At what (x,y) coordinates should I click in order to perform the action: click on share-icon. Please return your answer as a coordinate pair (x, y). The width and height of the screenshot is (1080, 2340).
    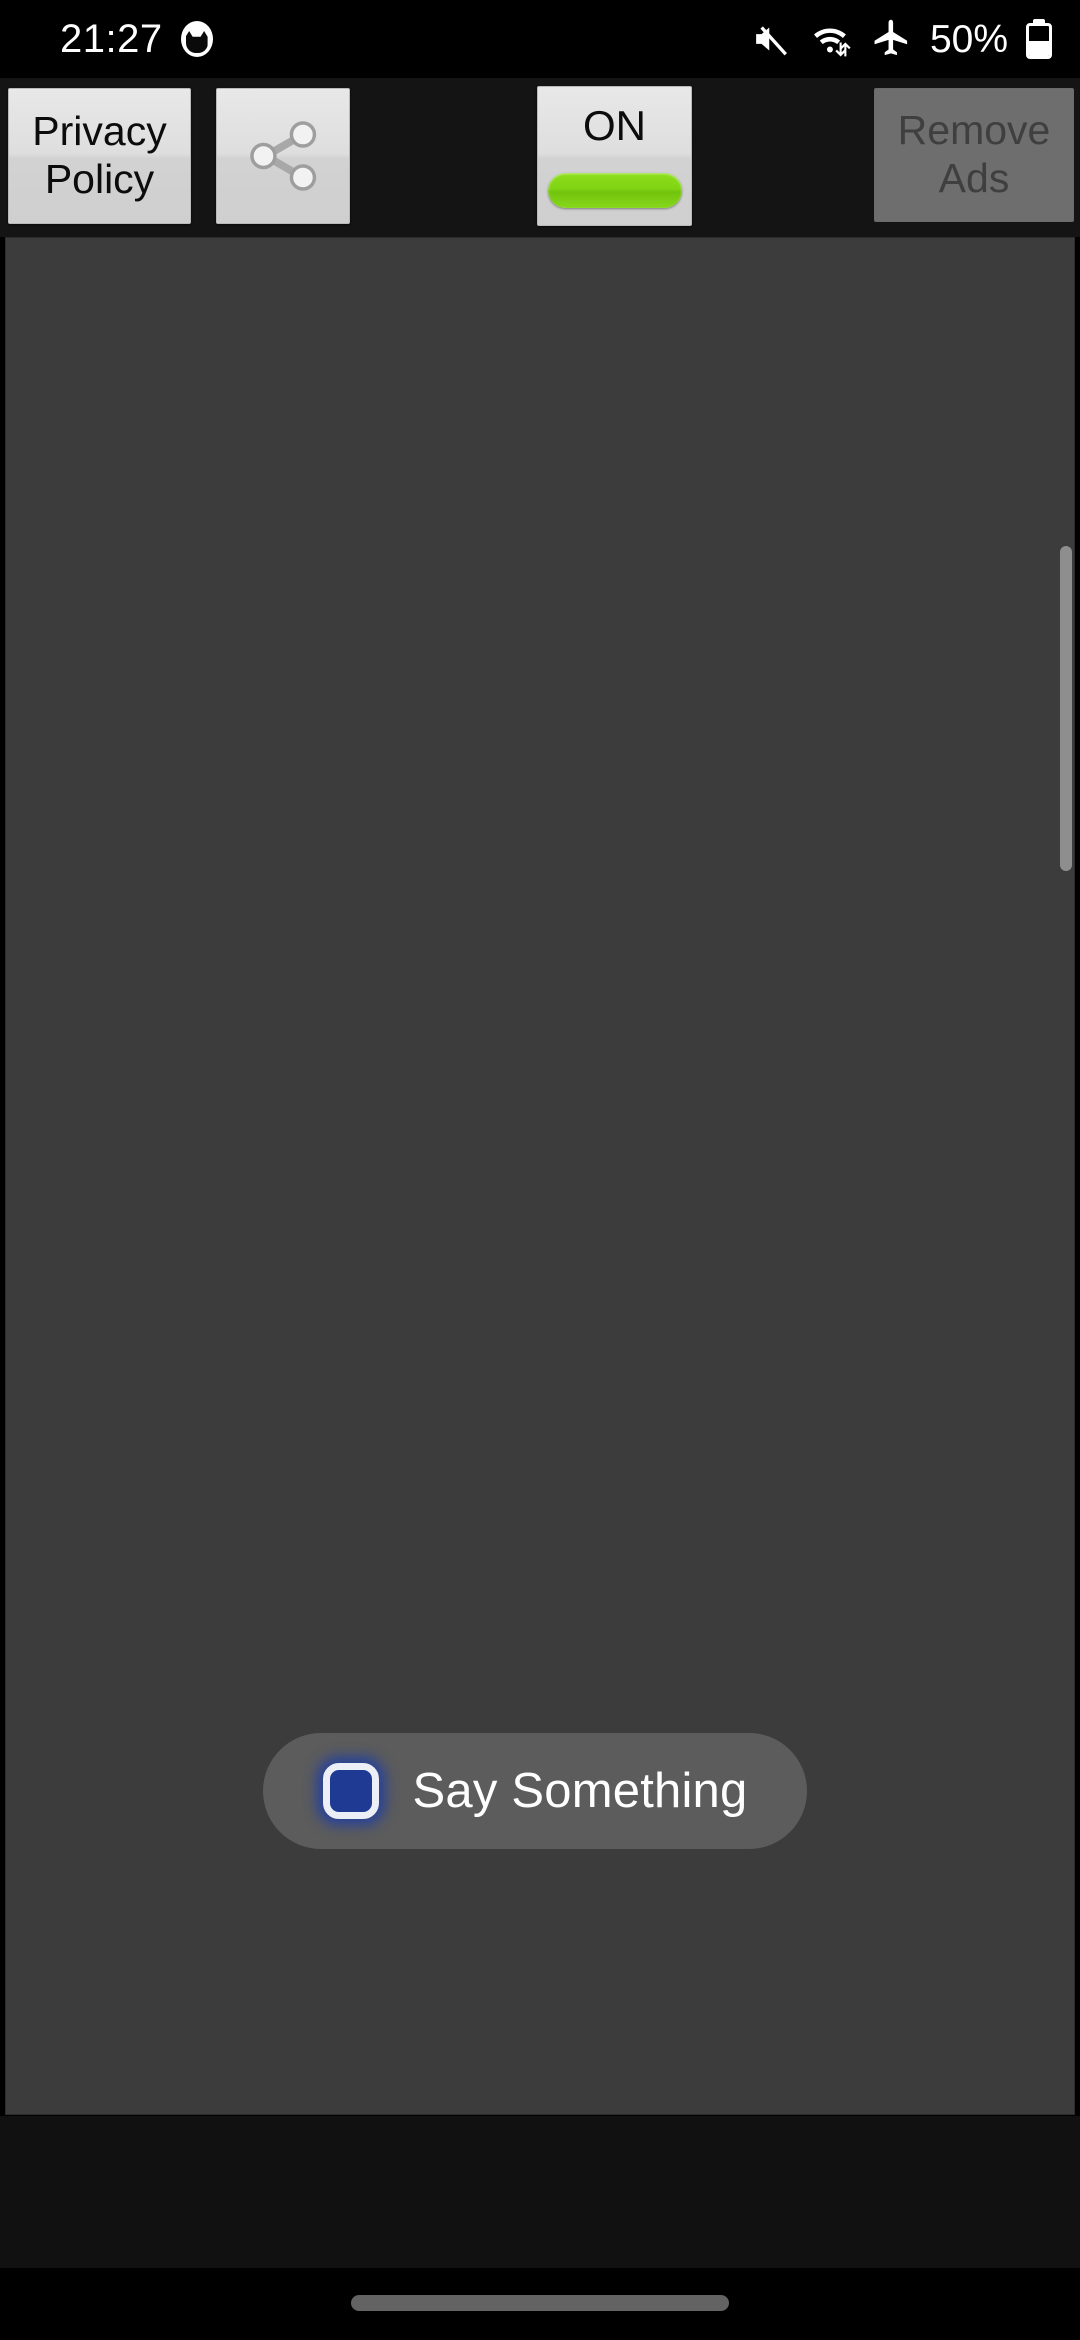
    Looking at the image, I should click on (283, 156).